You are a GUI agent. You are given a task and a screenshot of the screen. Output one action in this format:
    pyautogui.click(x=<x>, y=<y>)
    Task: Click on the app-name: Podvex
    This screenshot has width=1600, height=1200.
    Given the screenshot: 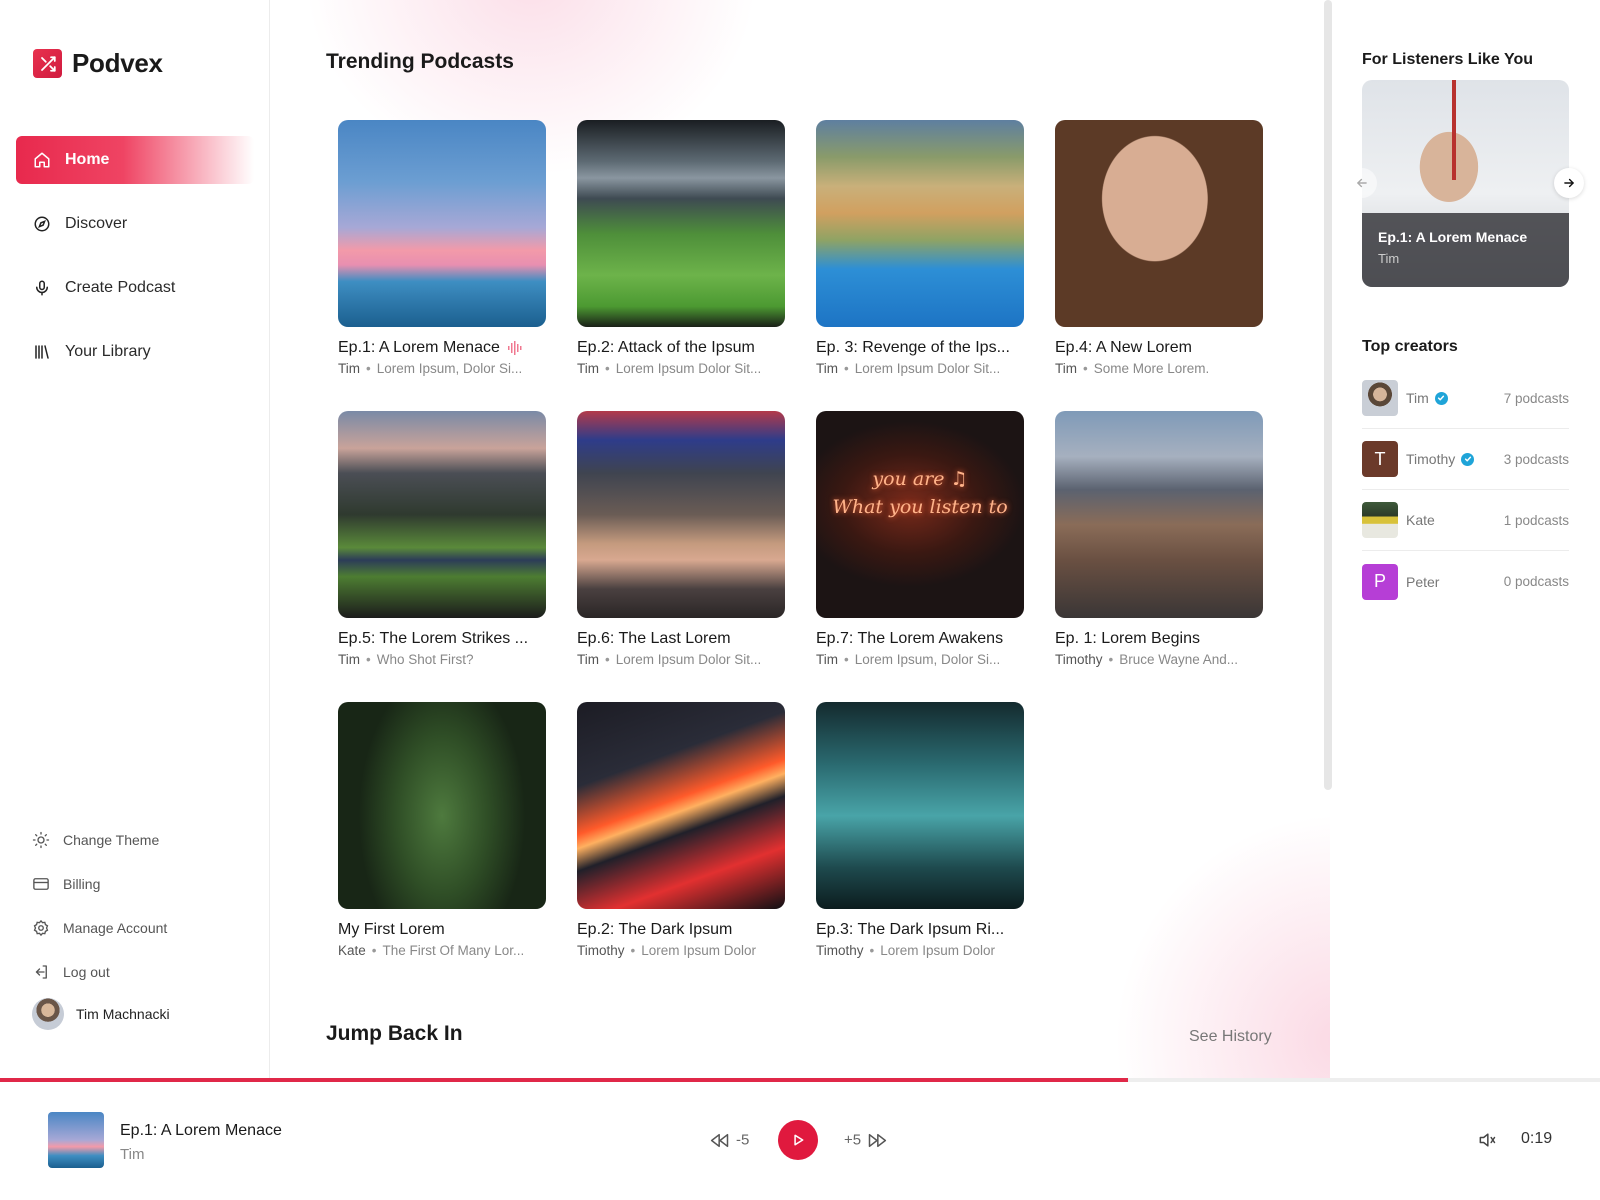 What is the action you would take?
    pyautogui.click(x=117, y=63)
    